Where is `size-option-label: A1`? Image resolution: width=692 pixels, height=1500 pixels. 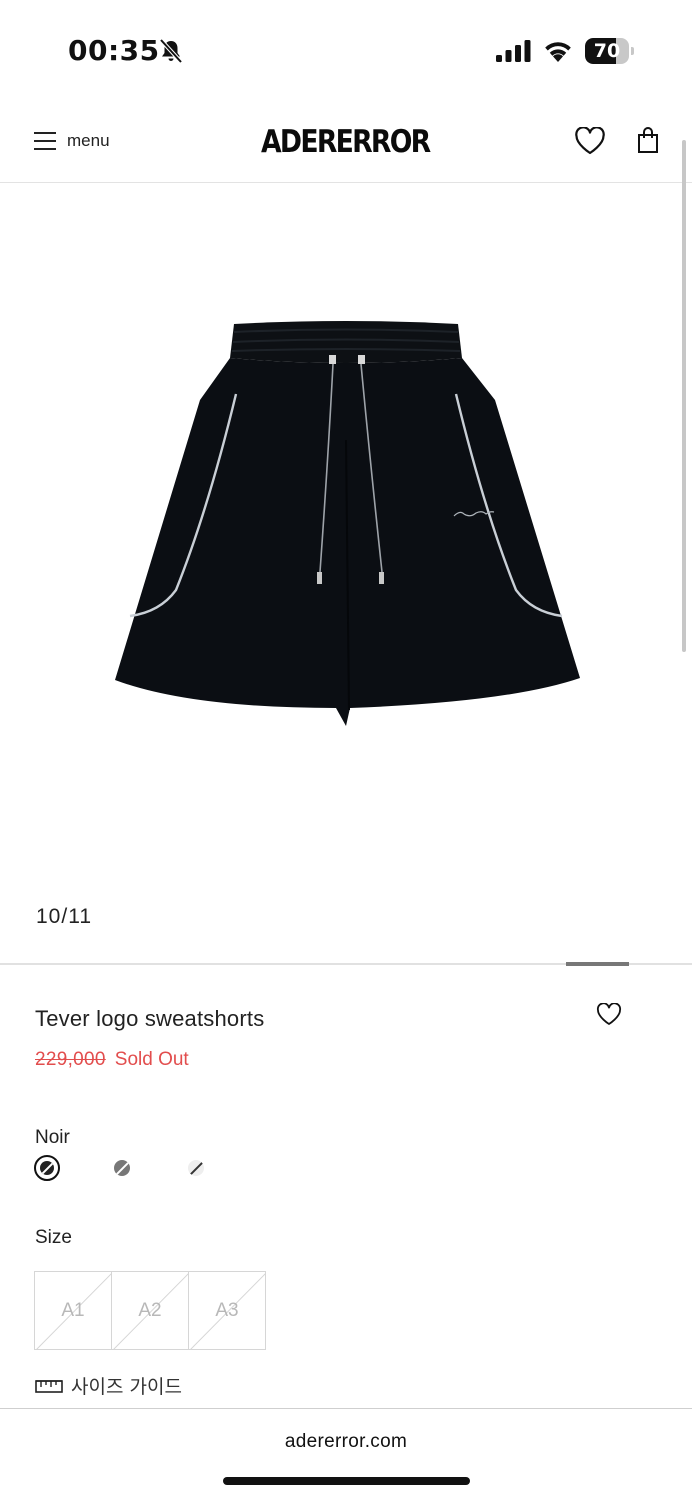 size-option-label: A1 is located at coordinates (73, 1310).